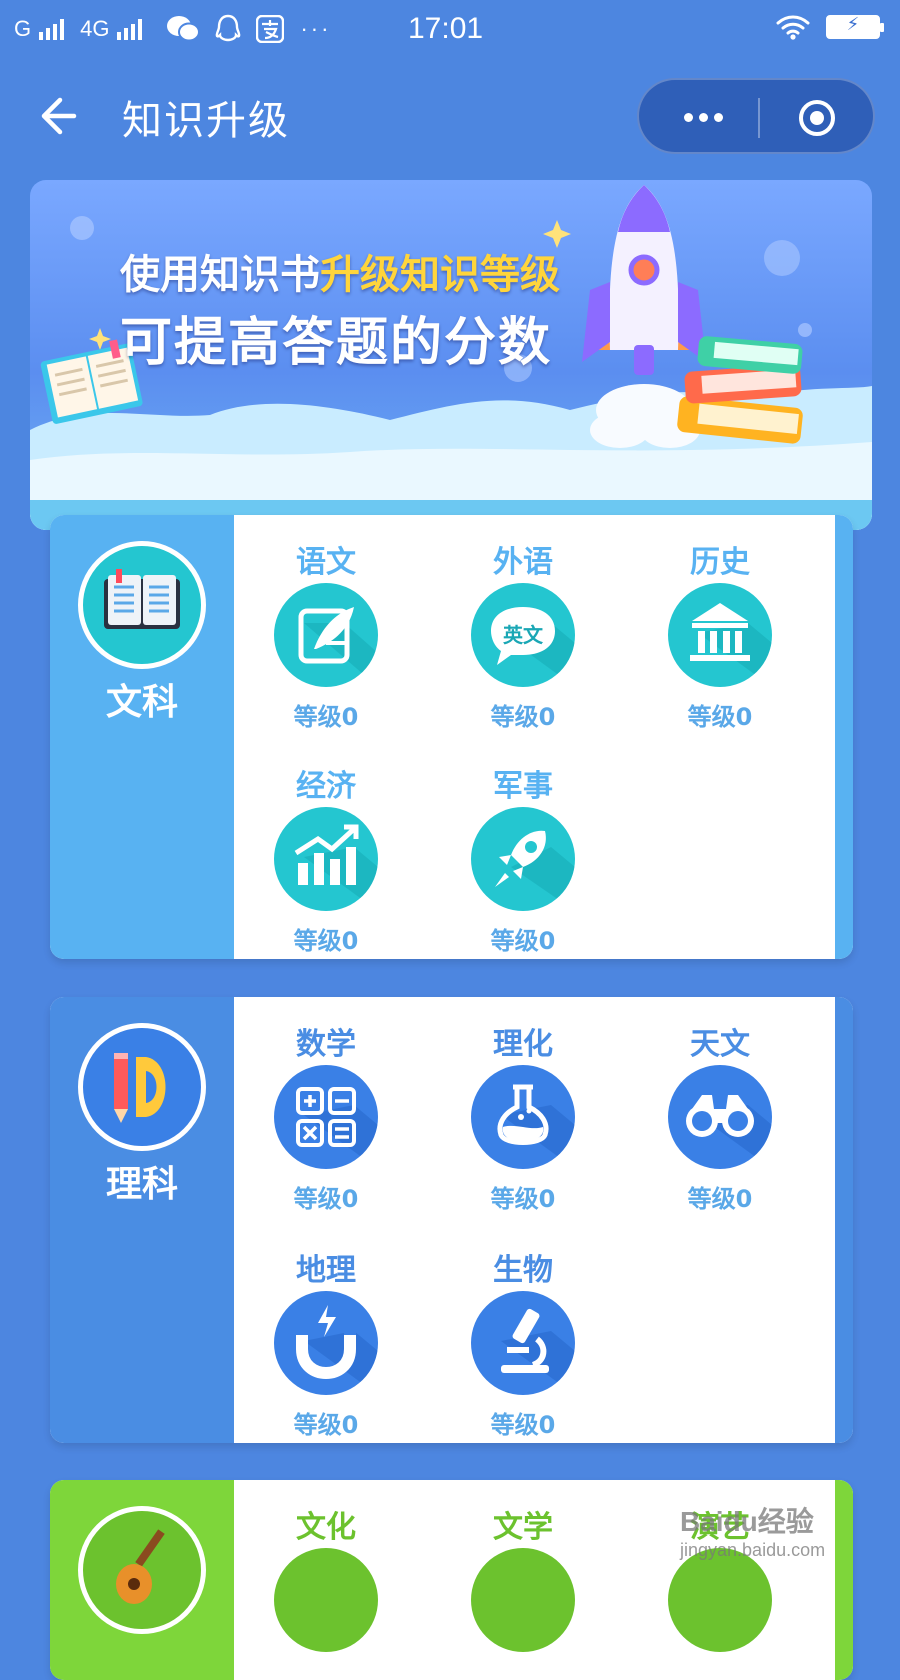  I want to click on subject-foreign-language: 外语 英文 等级0, so click(523, 647).